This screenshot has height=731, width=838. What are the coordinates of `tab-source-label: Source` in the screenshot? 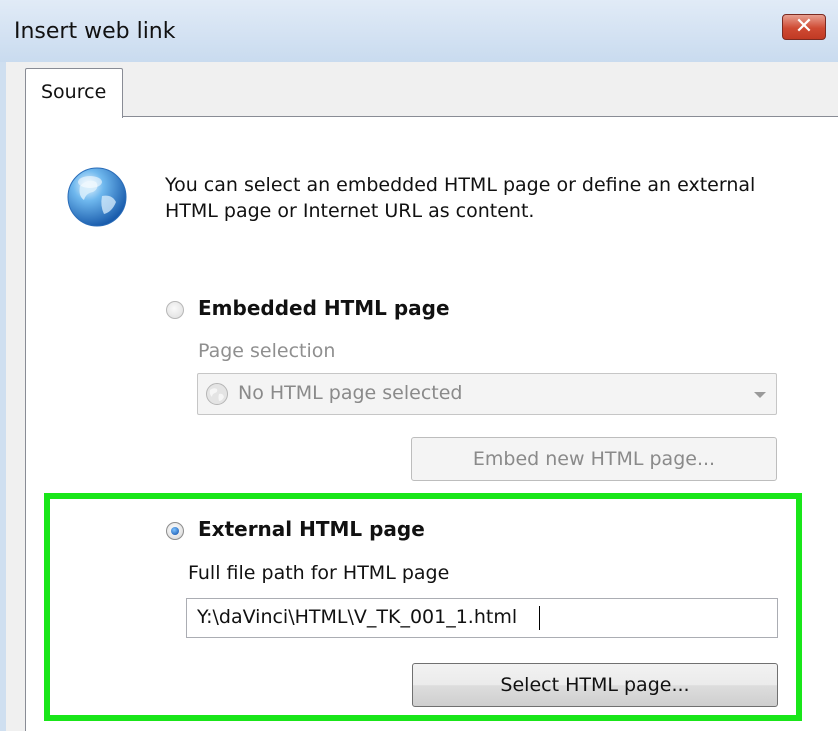 It's located at (74, 92).